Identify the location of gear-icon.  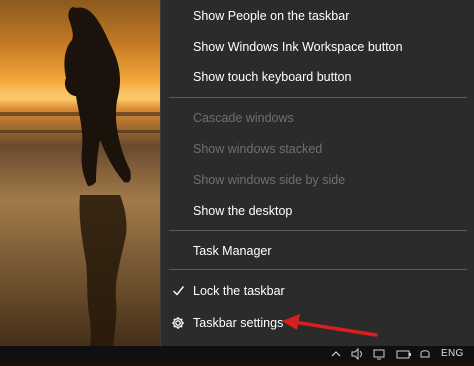
(178, 322).